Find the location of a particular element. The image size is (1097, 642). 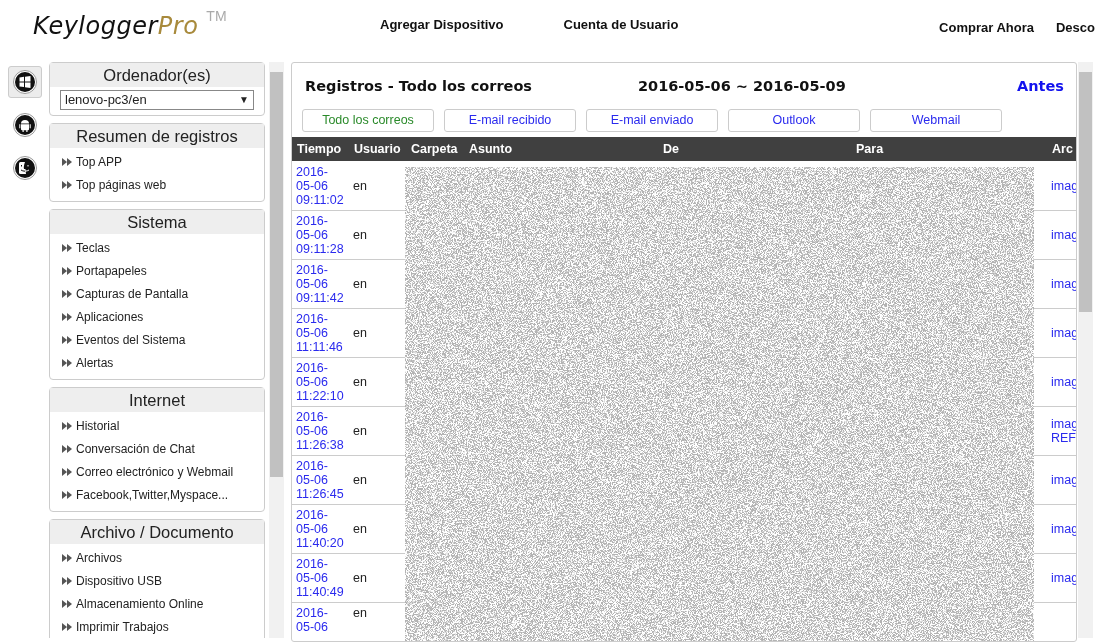

panel-heading: Archivo / Documento is located at coordinates (157, 532).